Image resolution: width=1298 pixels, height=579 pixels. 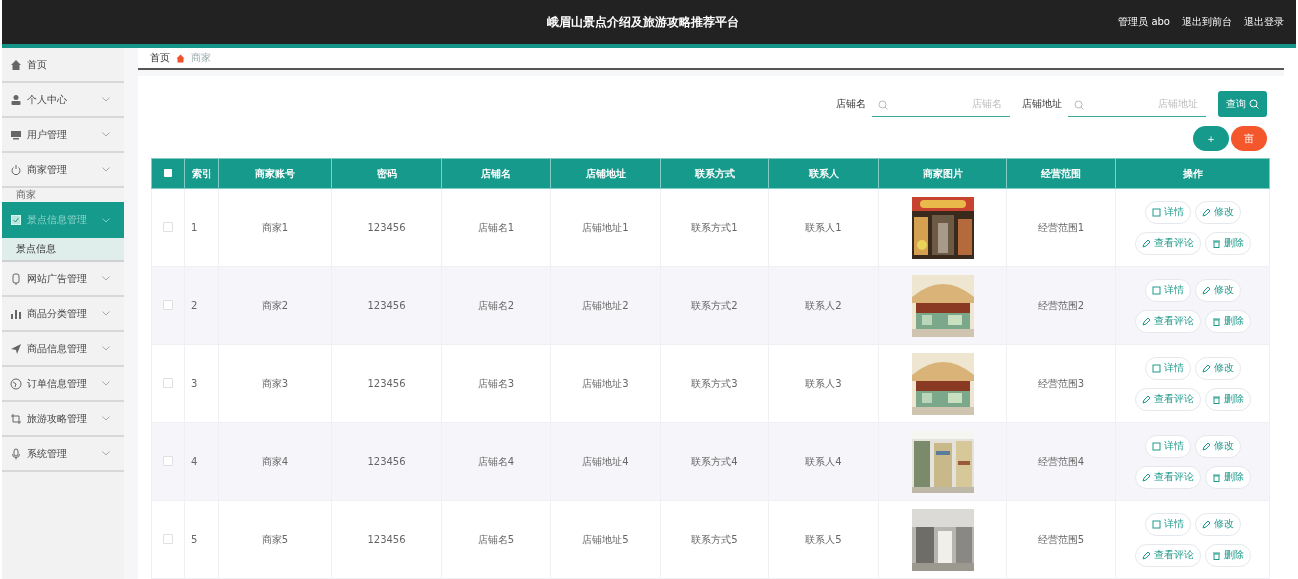 I want to click on crop-icon, so click(x=16, y=418).